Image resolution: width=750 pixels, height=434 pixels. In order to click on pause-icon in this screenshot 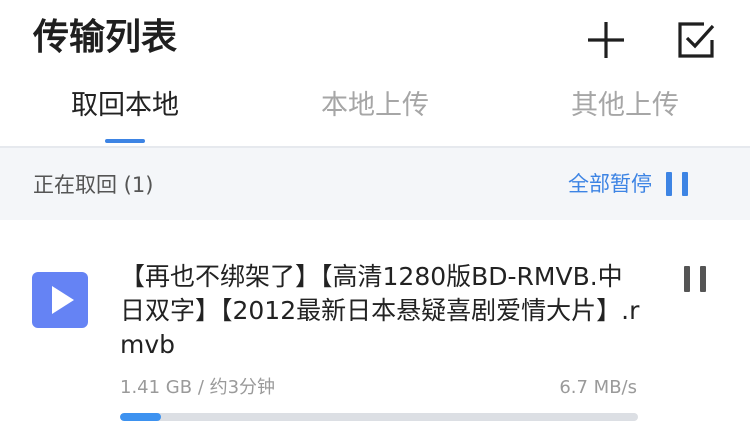, I will do `click(677, 184)`.